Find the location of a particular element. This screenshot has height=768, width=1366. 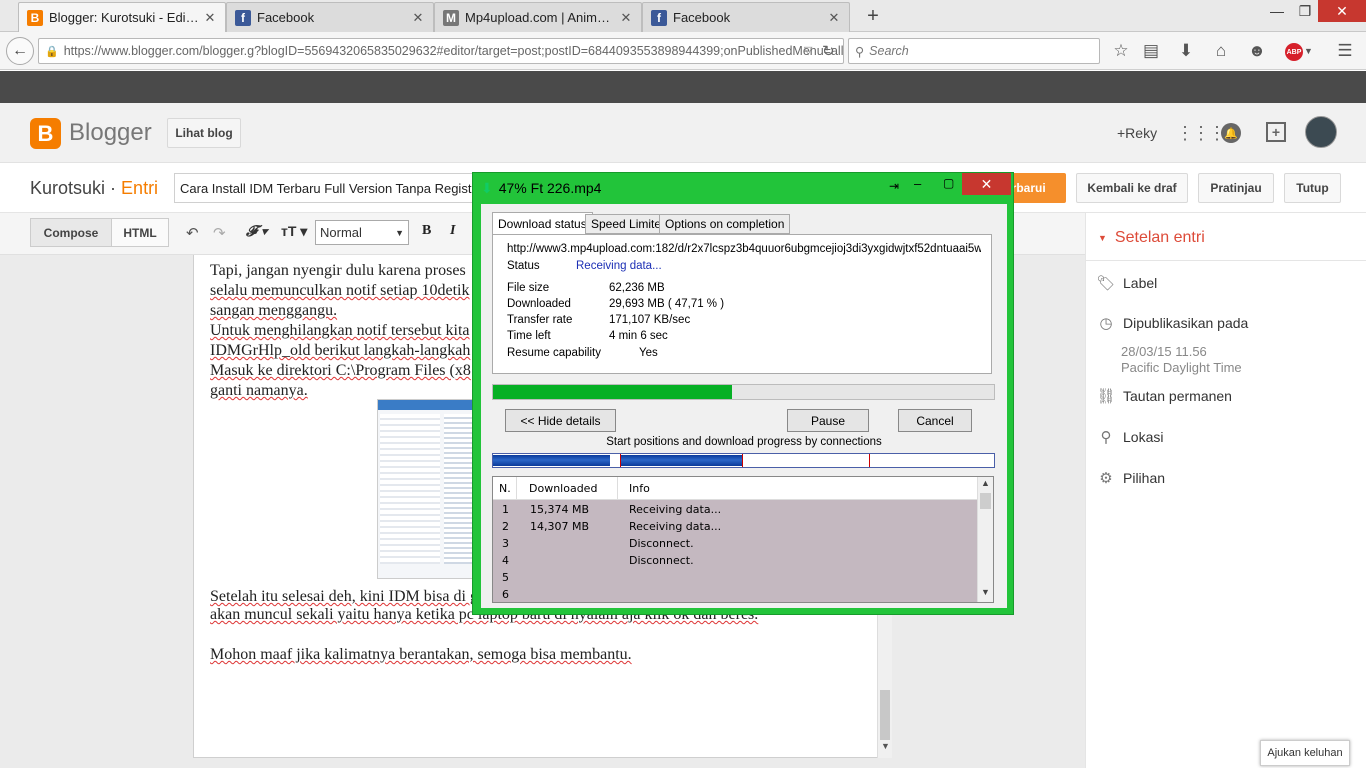

revert-draft-button: Kembali ke draf is located at coordinates (1132, 188).